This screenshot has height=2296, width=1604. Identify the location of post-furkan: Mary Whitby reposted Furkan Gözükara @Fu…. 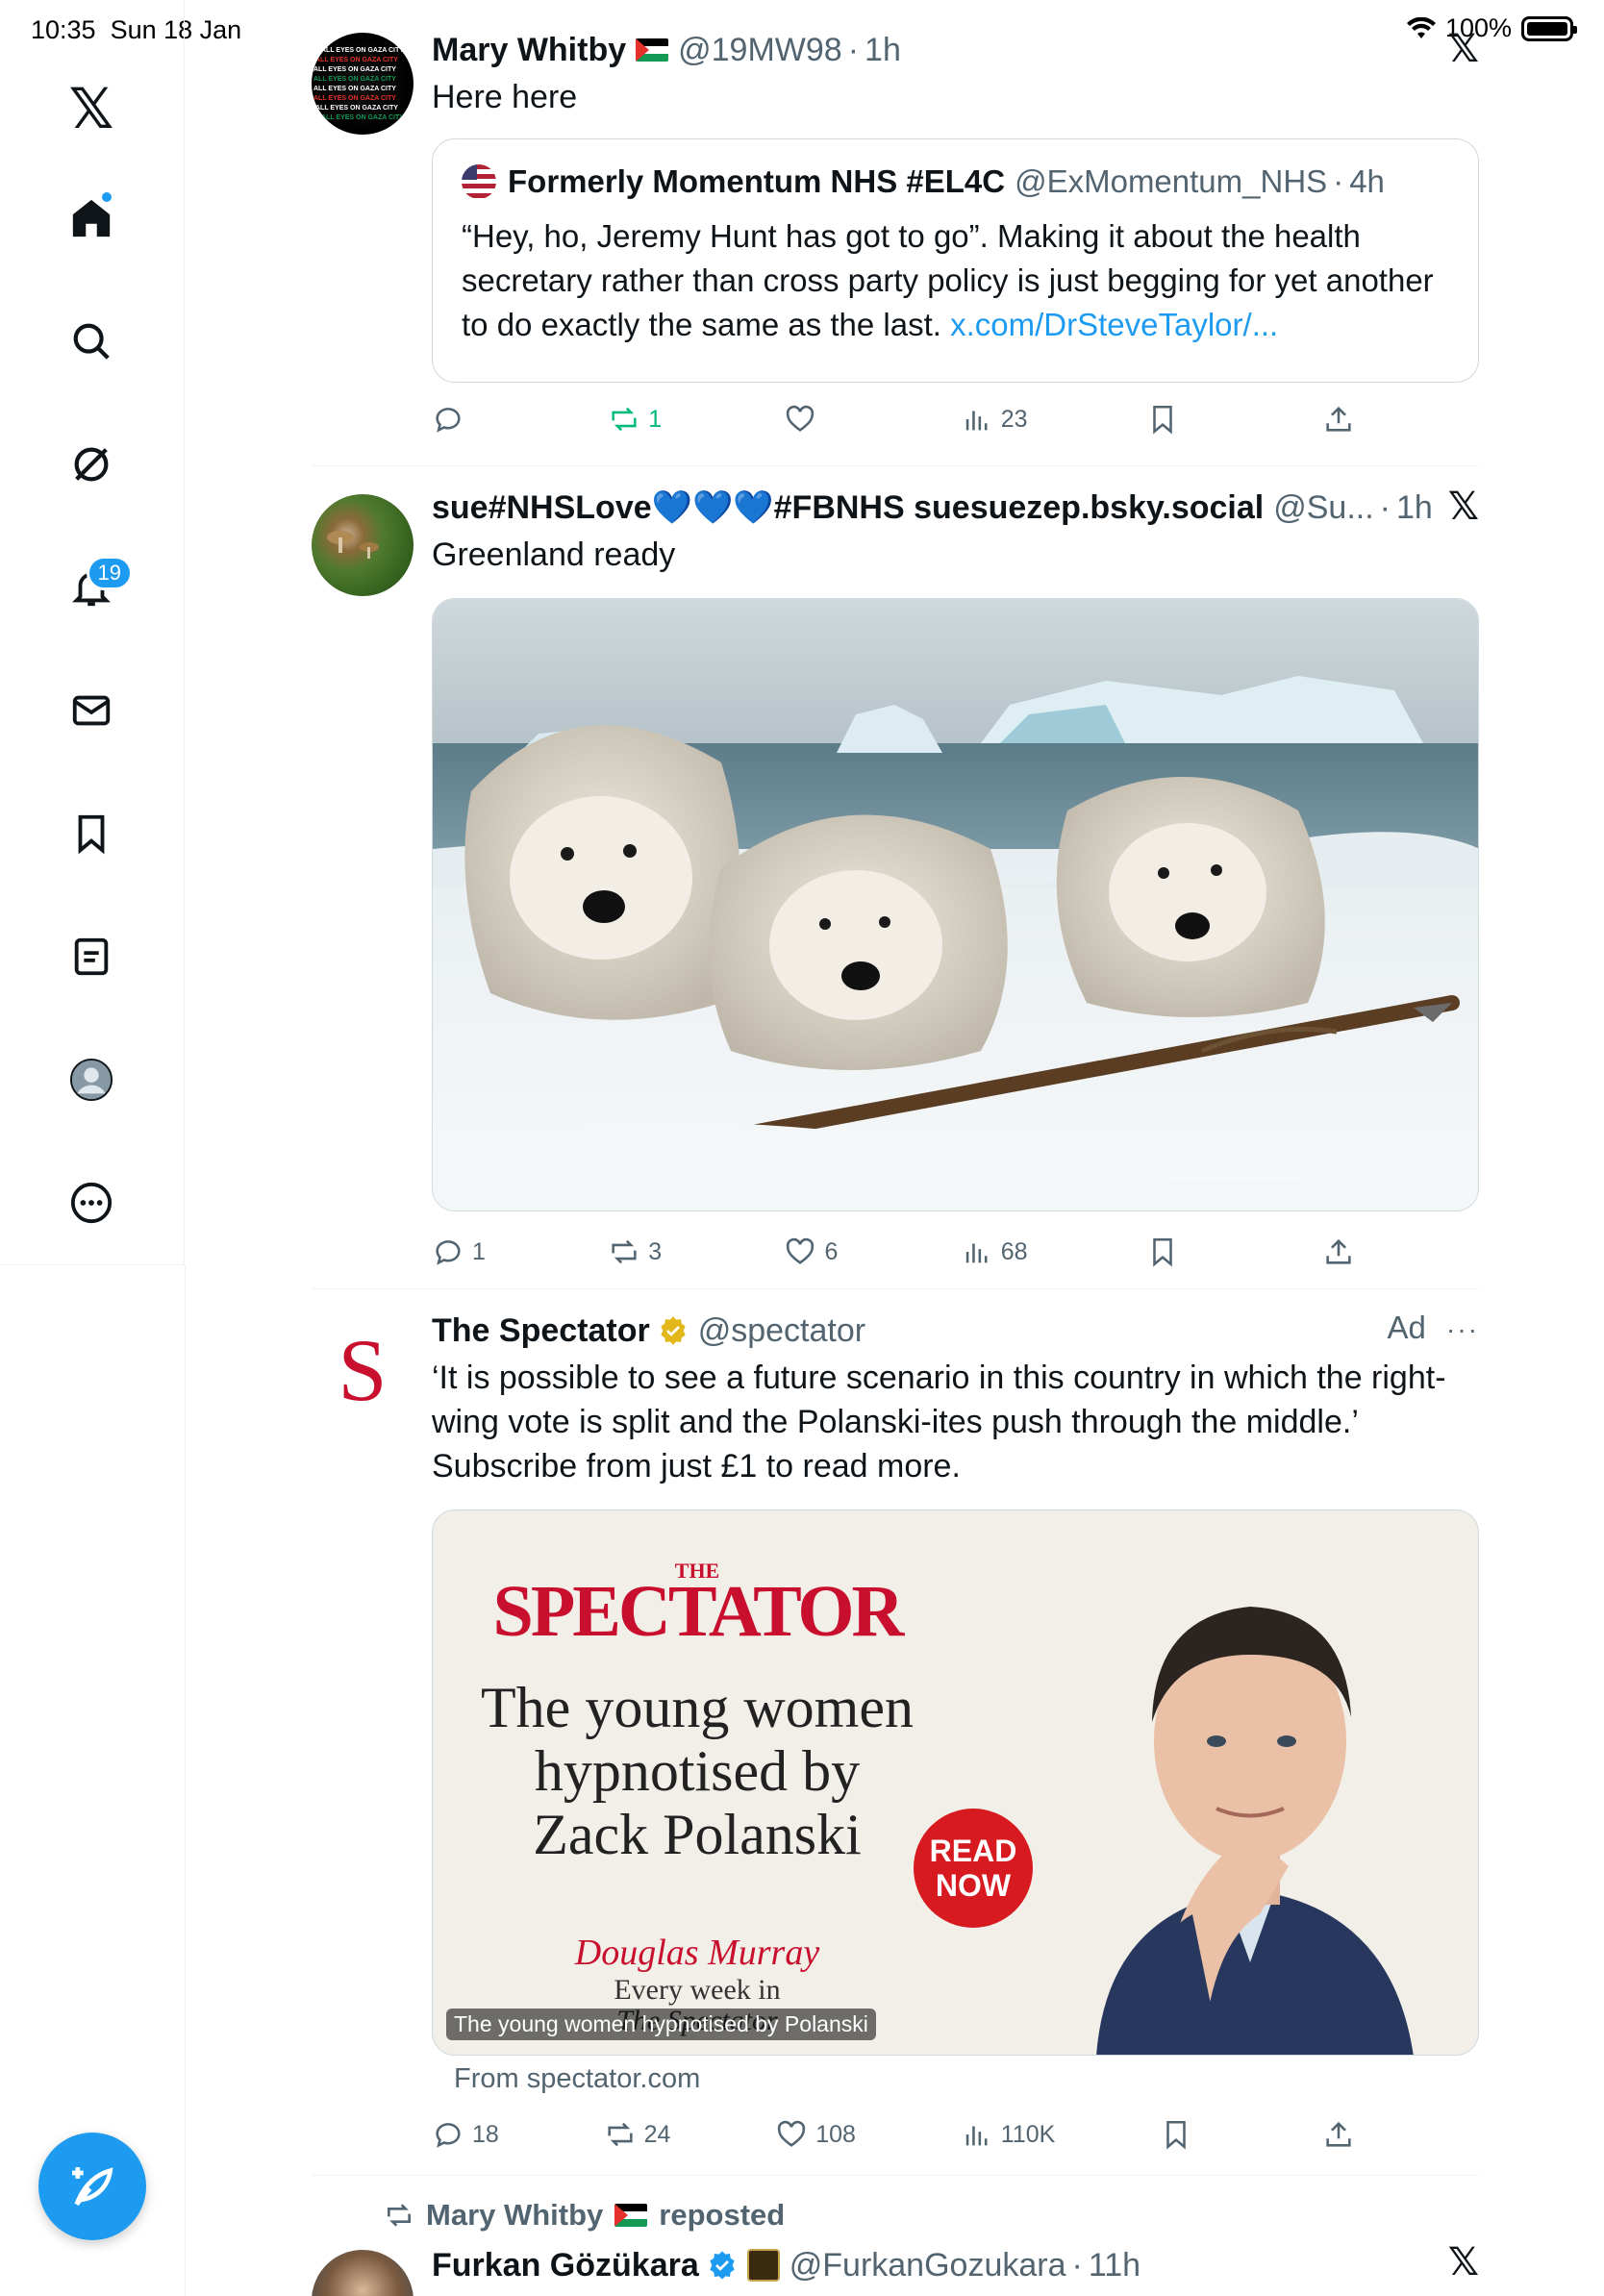
(895, 2247).